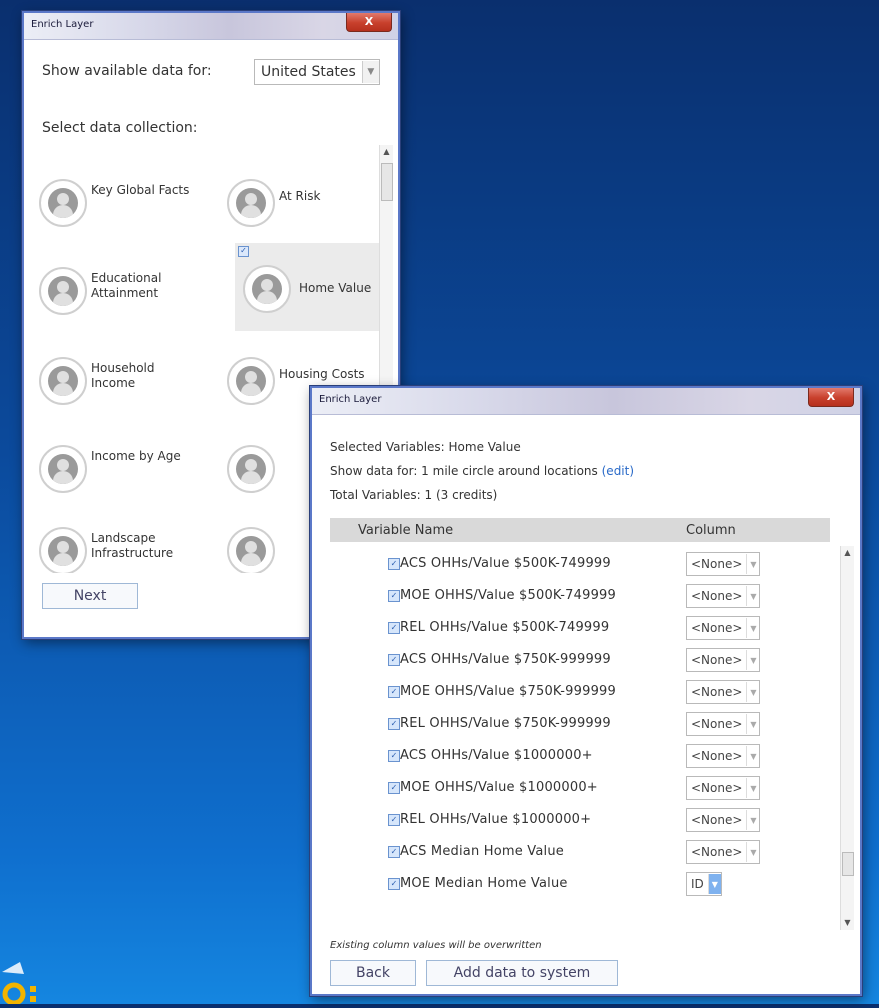  What do you see at coordinates (300, 196) in the screenshot?
I see `collection-label: At Risk` at bounding box center [300, 196].